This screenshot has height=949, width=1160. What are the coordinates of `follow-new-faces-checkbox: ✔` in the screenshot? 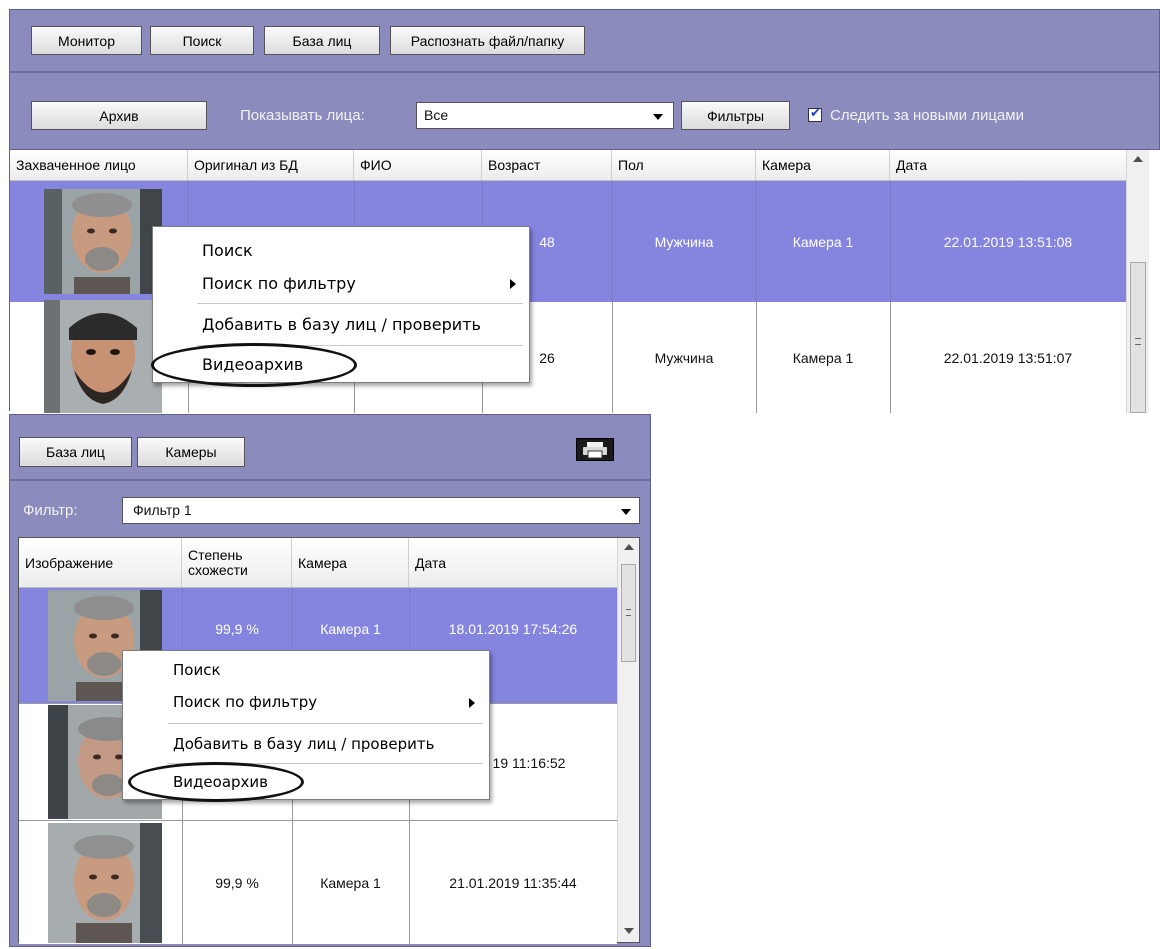 It's located at (815, 114).